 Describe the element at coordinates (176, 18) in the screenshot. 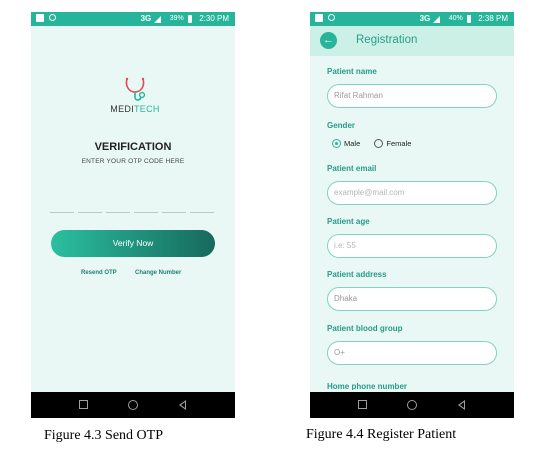

I see `battery-percent: 39%` at that location.